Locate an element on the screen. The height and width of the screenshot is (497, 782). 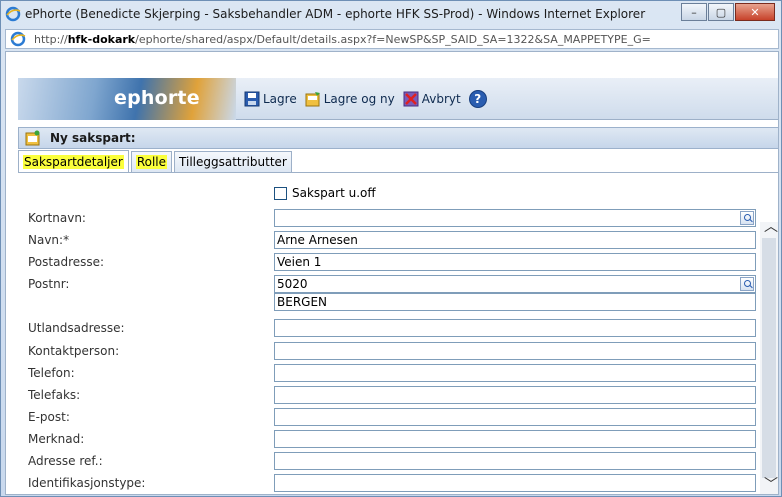
url-prefix: http:// is located at coordinates (51, 39).